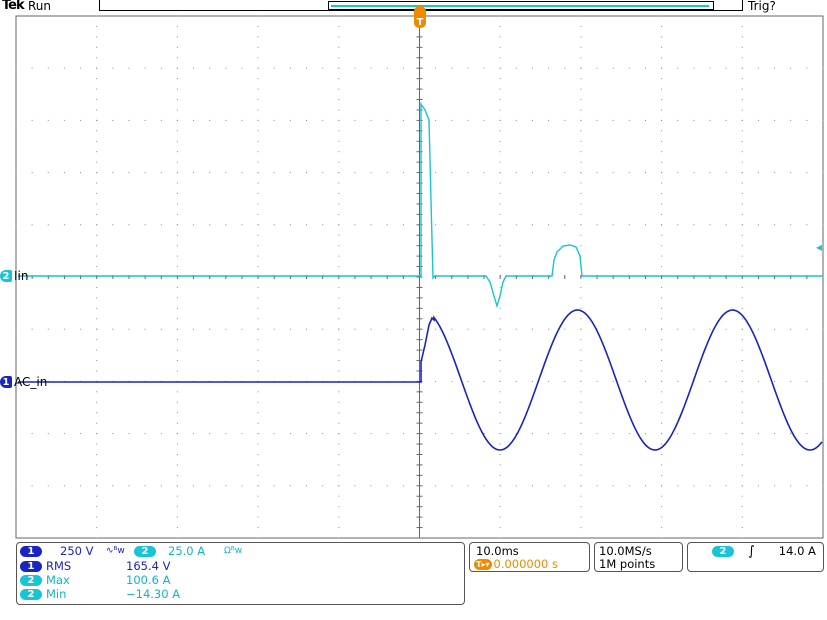 The image size is (827, 620). I want to click on measurement-row: 2 Min −14.30 A, so click(100, 594).